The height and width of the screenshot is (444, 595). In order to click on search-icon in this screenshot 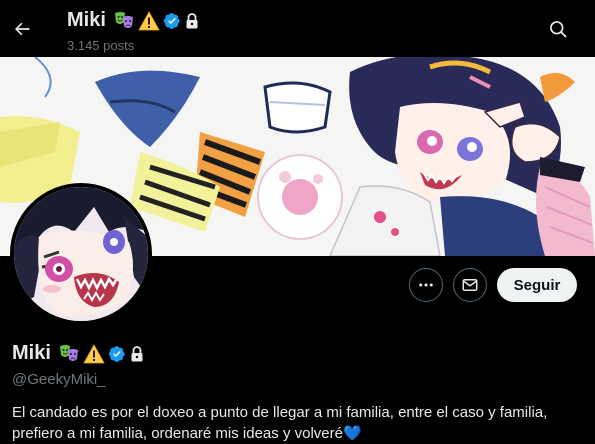, I will do `click(558, 29)`.